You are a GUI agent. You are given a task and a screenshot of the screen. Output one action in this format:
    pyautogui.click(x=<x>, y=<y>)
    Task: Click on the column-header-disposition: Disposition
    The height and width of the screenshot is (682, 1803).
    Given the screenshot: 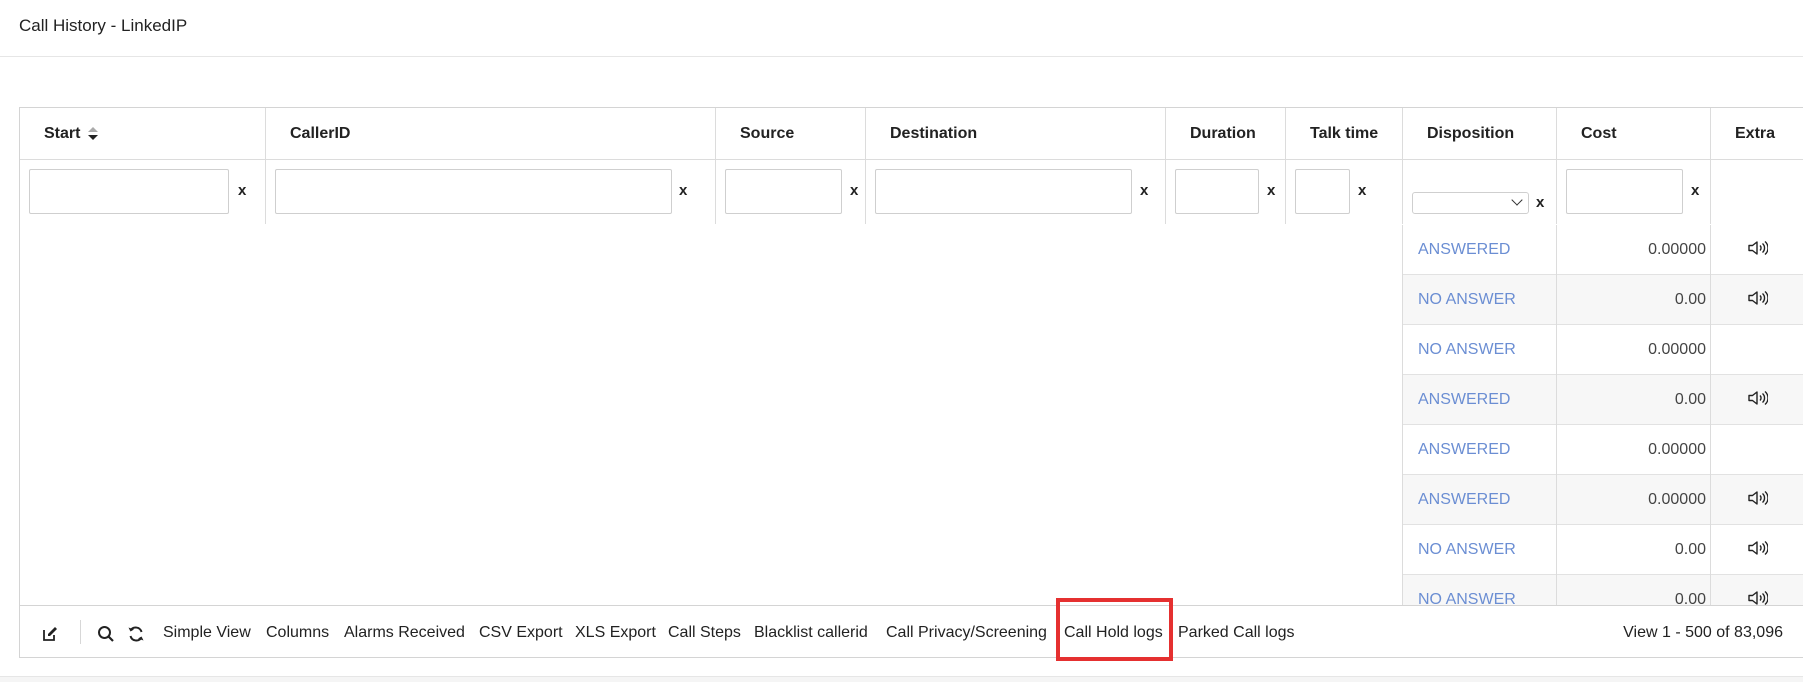 What is the action you would take?
    pyautogui.click(x=1479, y=133)
    